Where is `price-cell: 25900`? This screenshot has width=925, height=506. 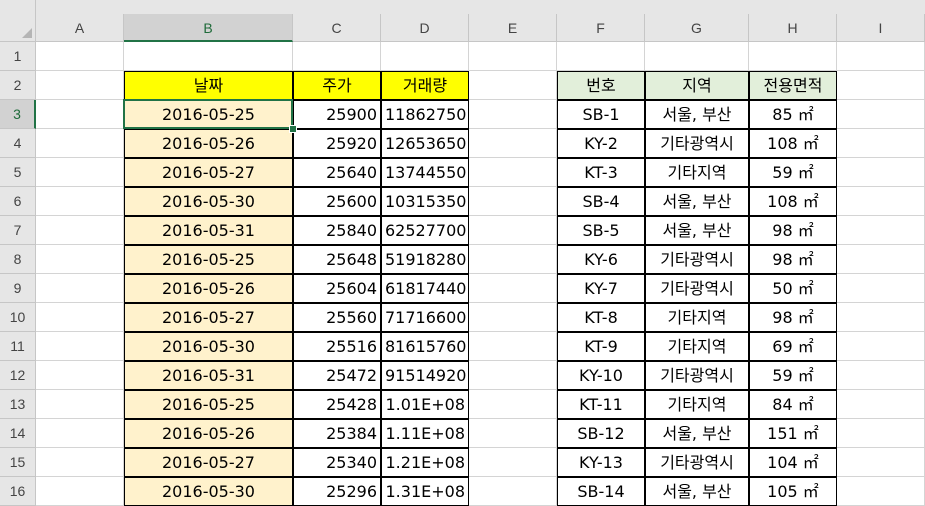 price-cell: 25900 is located at coordinates (337, 114).